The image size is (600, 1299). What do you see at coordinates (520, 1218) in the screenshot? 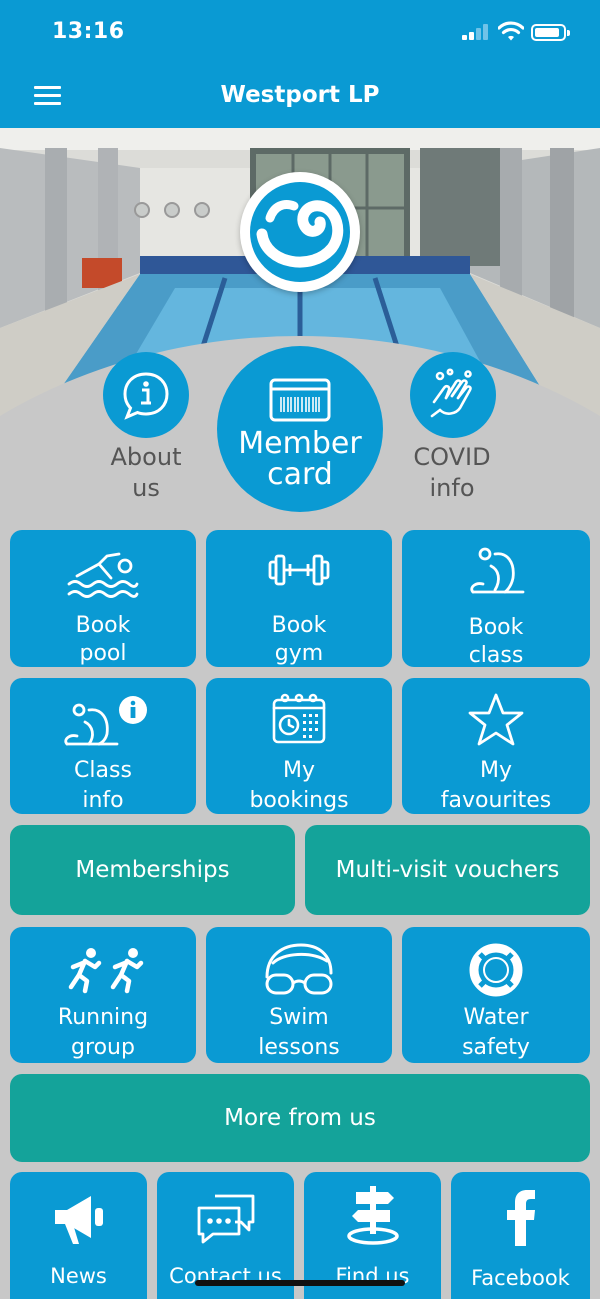
I see `facebook-icon` at bounding box center [520, 1218].